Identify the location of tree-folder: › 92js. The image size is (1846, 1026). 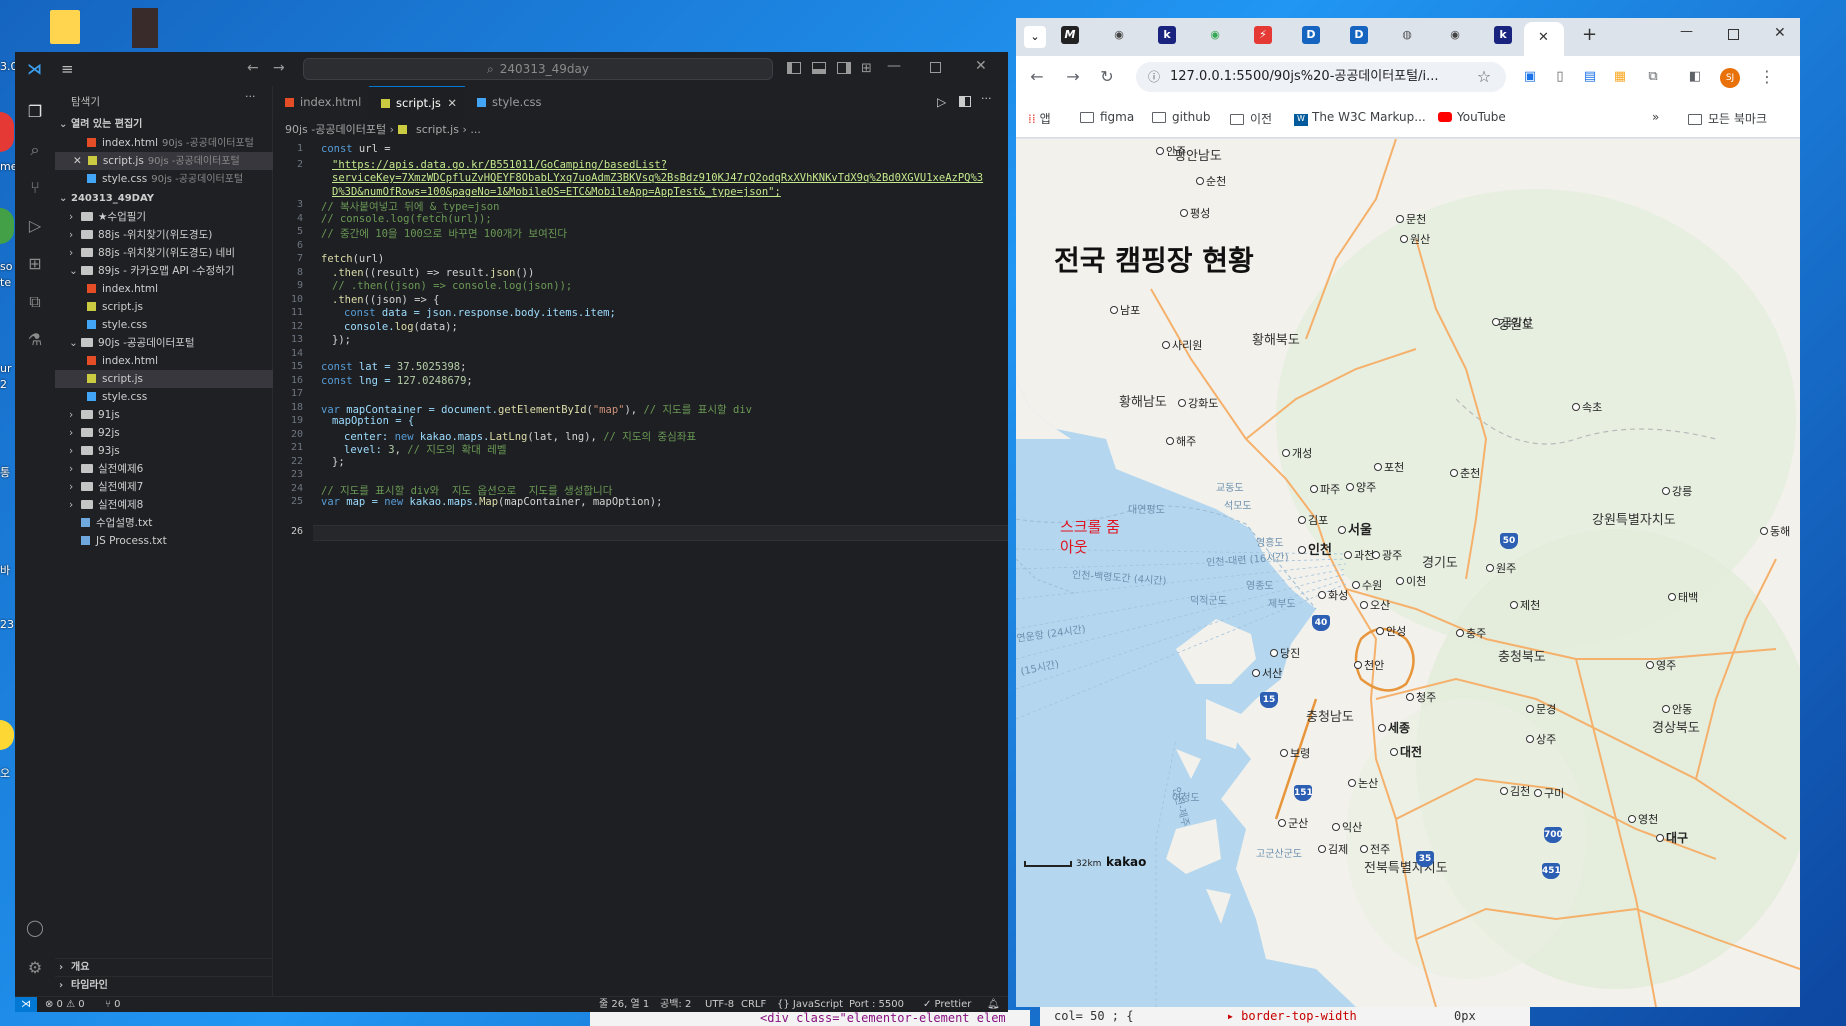
(164, 433).